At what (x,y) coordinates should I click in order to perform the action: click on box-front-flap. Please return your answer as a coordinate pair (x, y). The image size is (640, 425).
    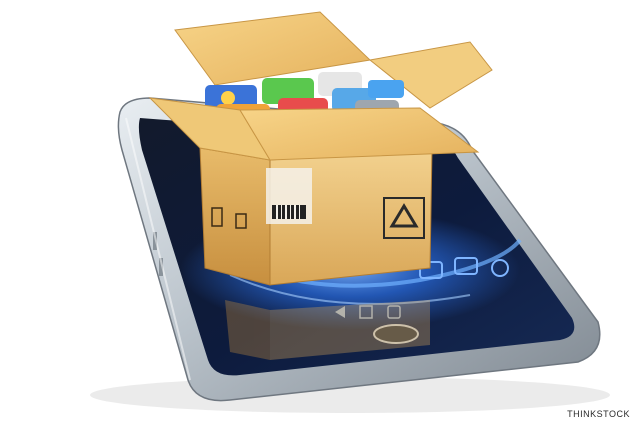
    Looking at the image, I should click on (359, 134).